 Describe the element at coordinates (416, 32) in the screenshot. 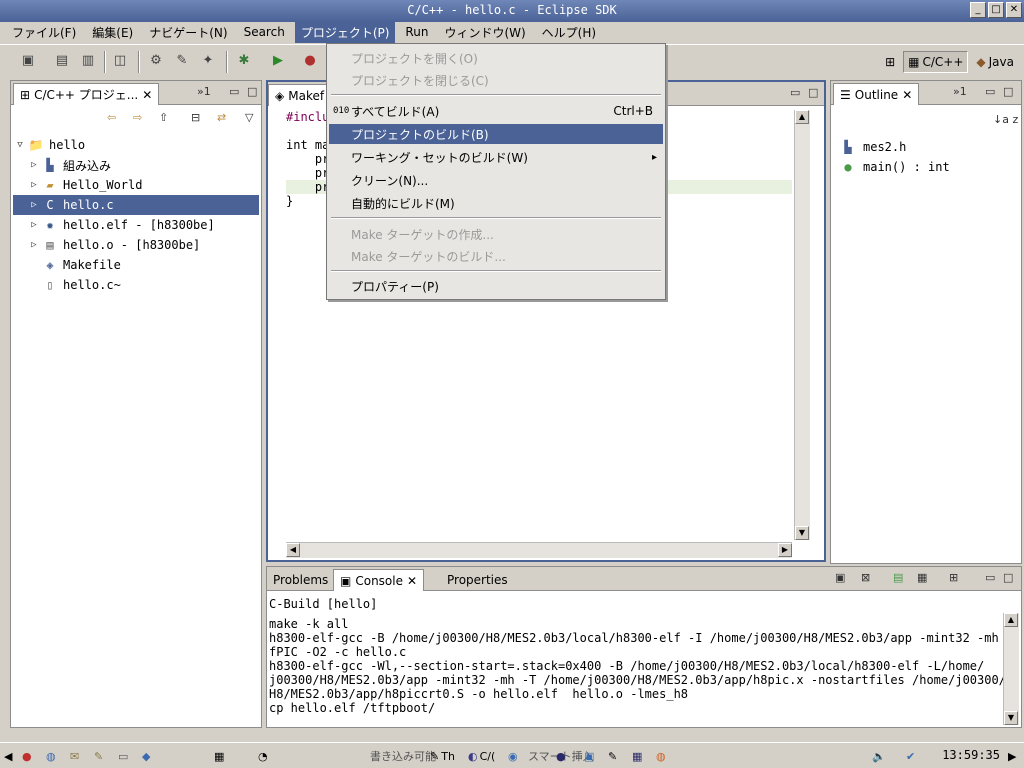

I see `menu-run: Run` at that location.